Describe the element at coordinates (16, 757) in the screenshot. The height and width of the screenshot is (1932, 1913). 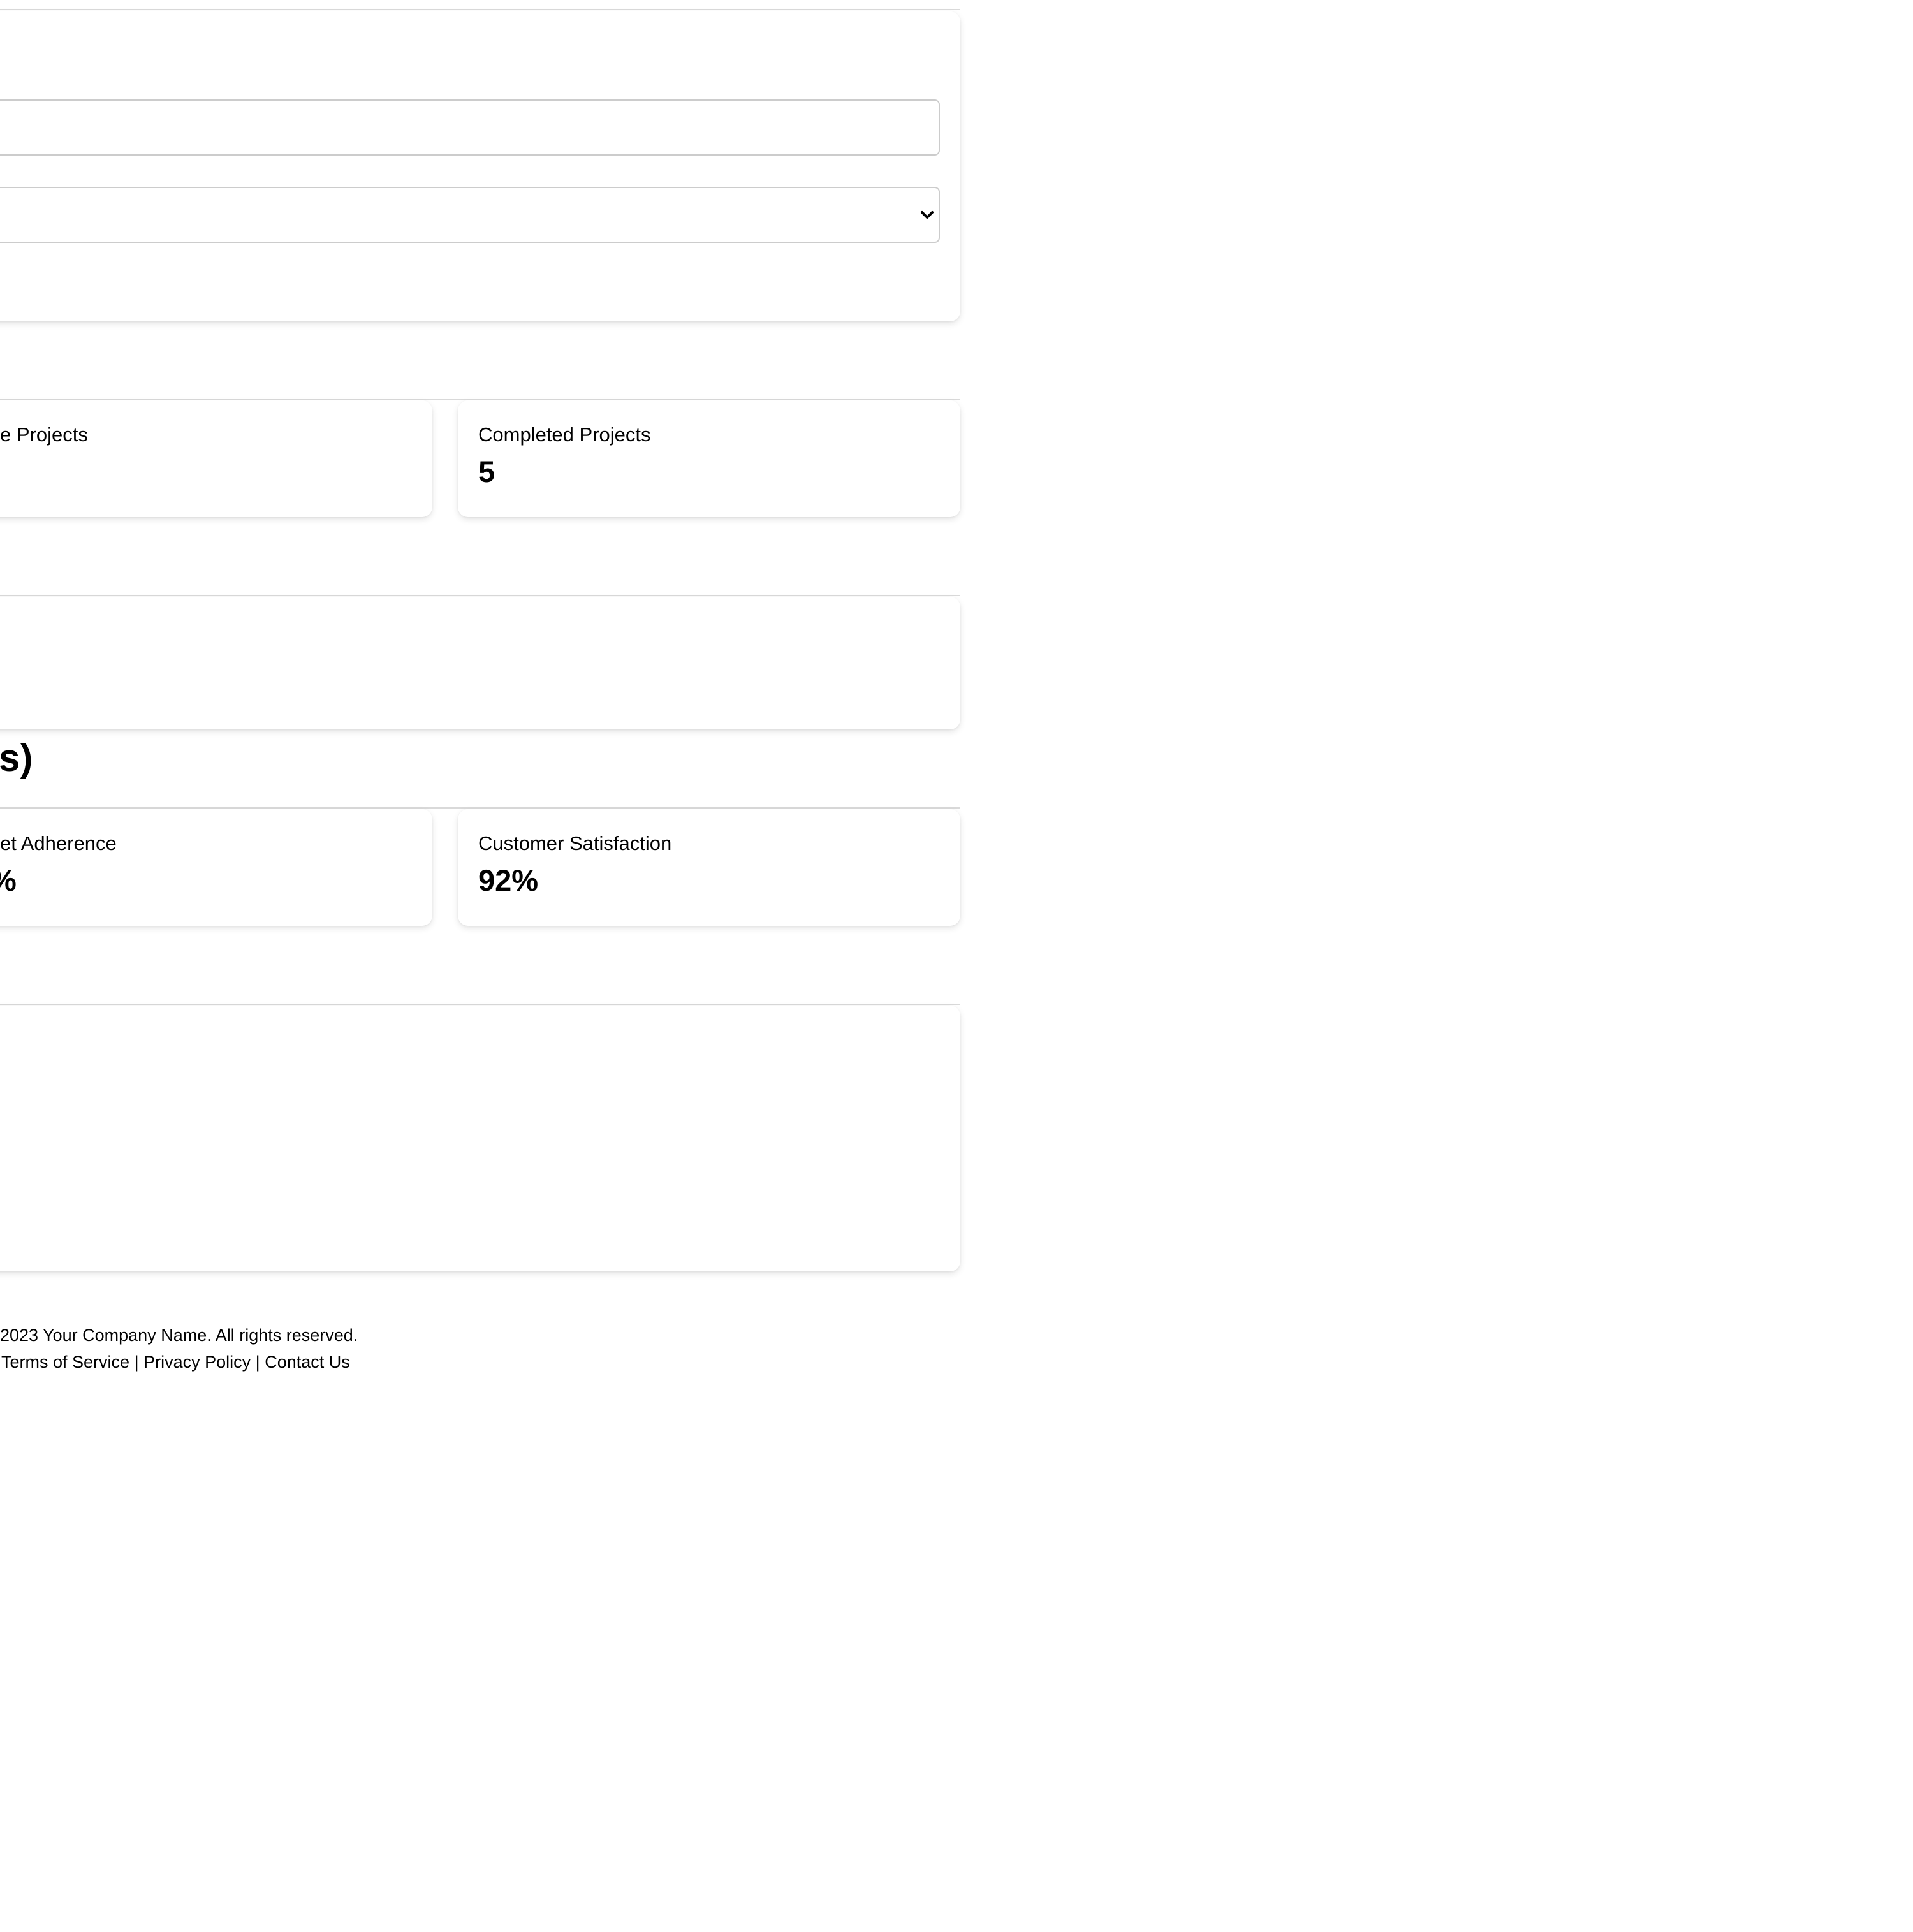
I see `section-heading: s)` at that location.